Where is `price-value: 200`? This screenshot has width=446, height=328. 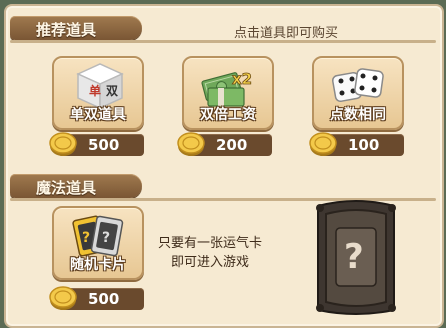 price-value: 200 is located at coordinates (232, 145).